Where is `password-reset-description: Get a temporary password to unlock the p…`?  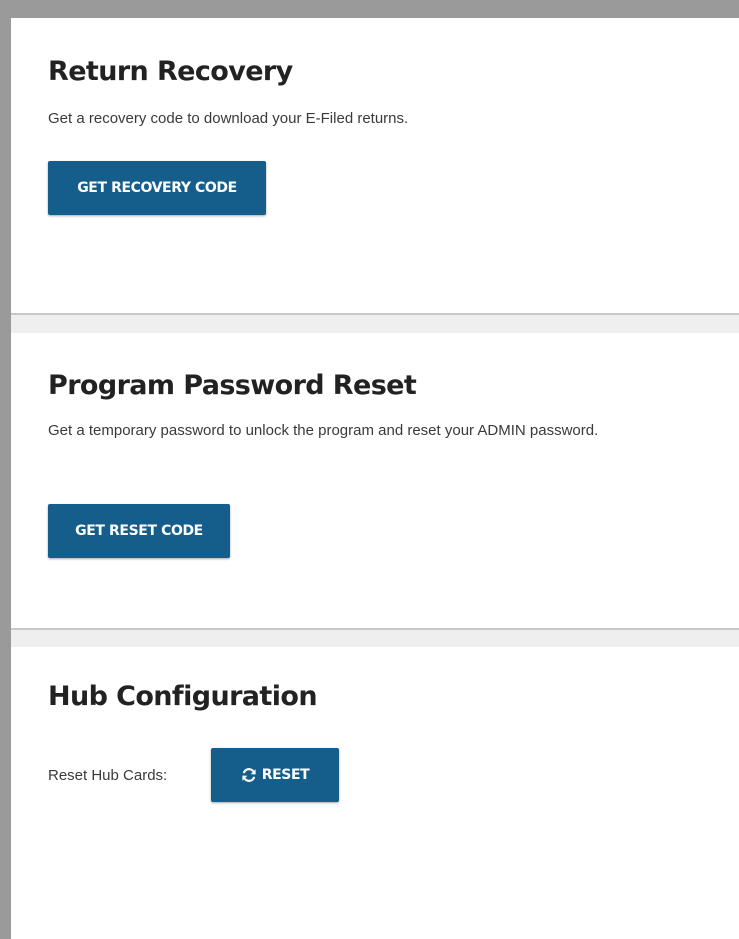 password-reset-description: Get a temporary password to unlock the p… is located at coordinates (323, 430).